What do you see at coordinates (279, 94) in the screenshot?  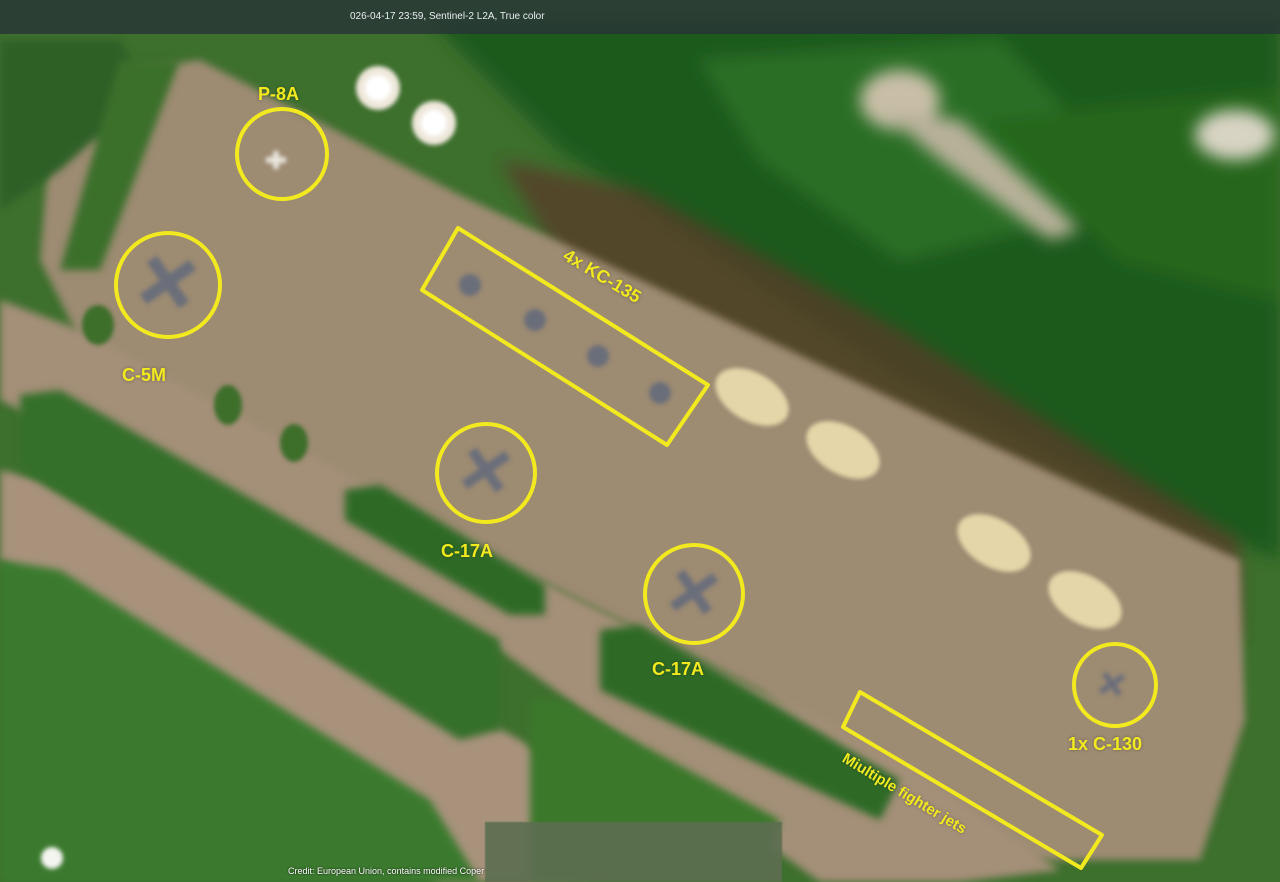 I see `label-p8a: P-8A` at bounding box center [279, 94].